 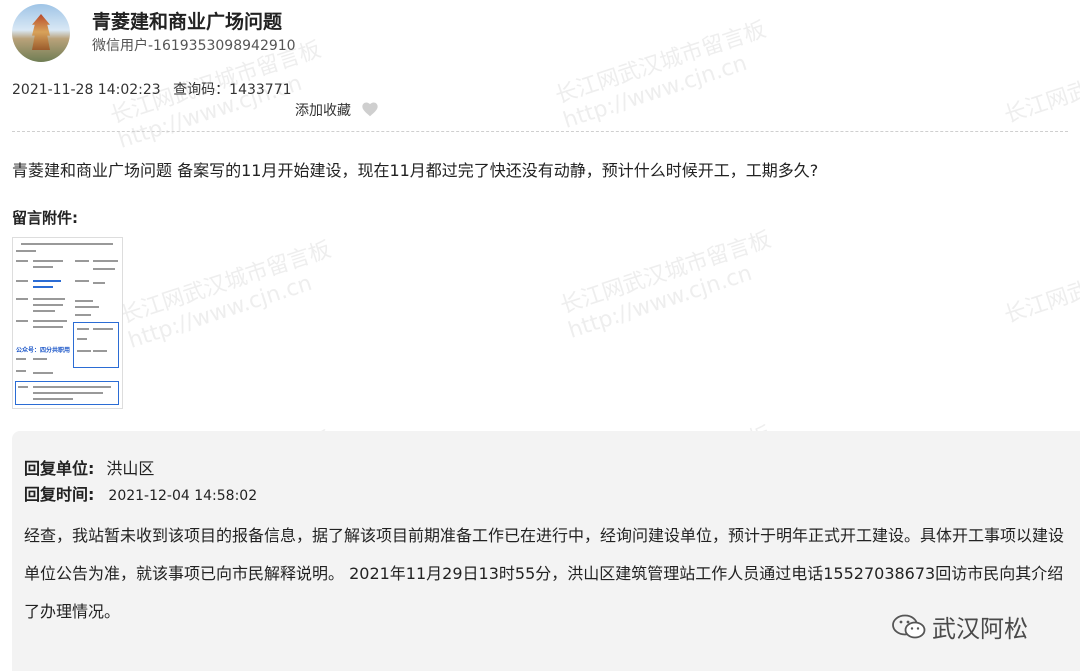 I want to click on avatar, so click(x=41, y=33).